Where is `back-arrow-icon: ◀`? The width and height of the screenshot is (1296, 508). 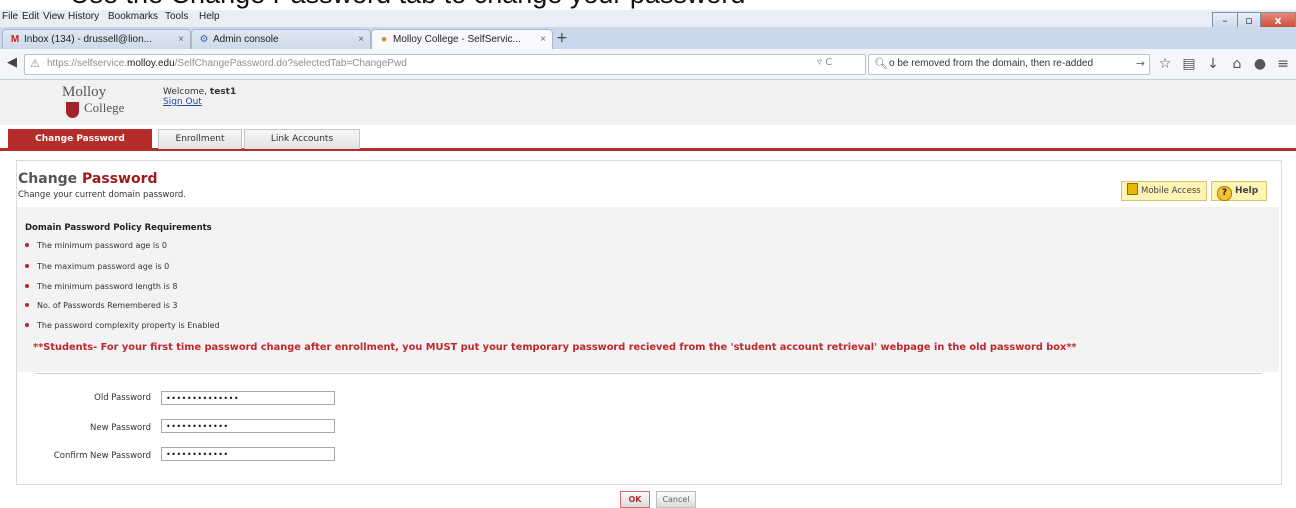
back-arrow-icon: ◀ is located at coordinates (12, 64).